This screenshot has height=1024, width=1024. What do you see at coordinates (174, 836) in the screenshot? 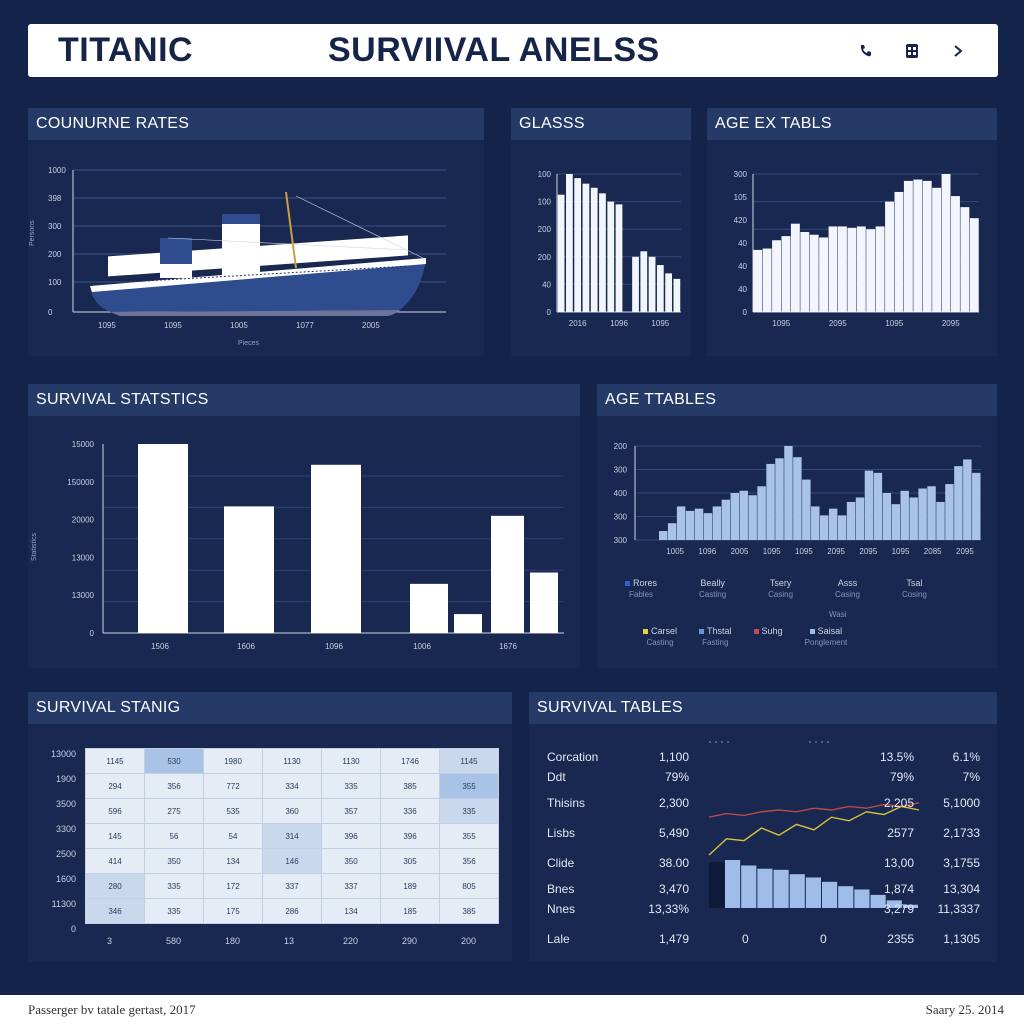
I see `table-cell: 56` at bounding box center [174, 836].